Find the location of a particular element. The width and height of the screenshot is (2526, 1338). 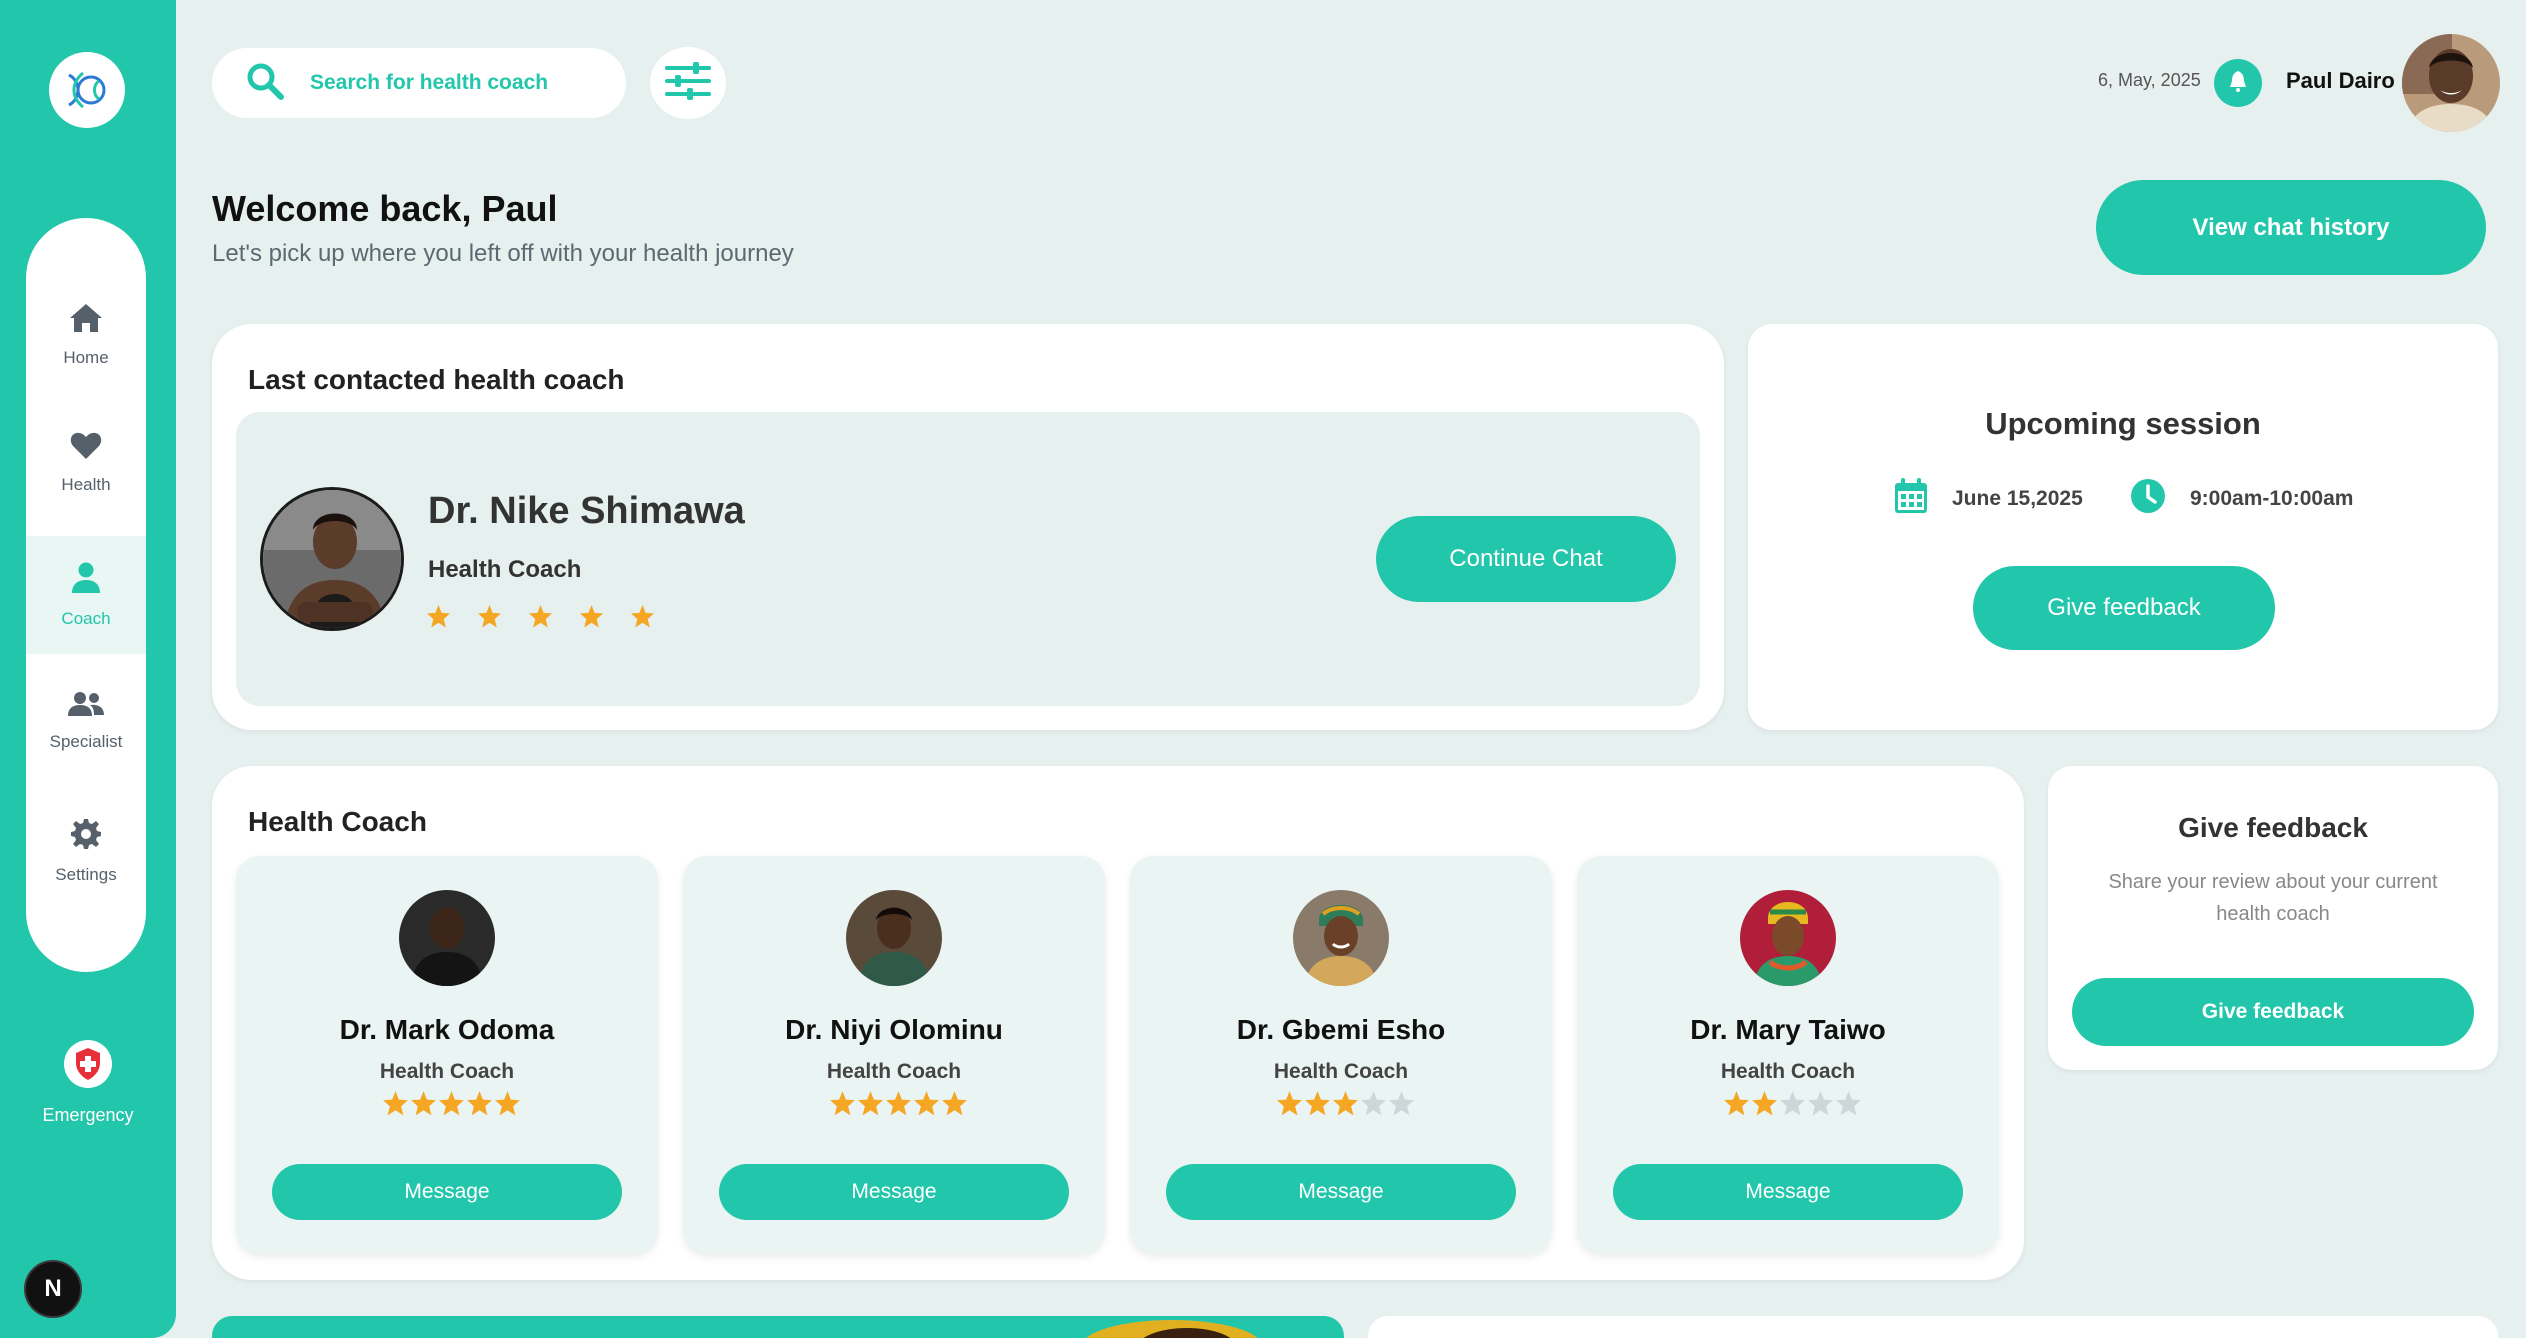

coach-name: Dr. Mark Odoma is located at coordinates (447, 1029).